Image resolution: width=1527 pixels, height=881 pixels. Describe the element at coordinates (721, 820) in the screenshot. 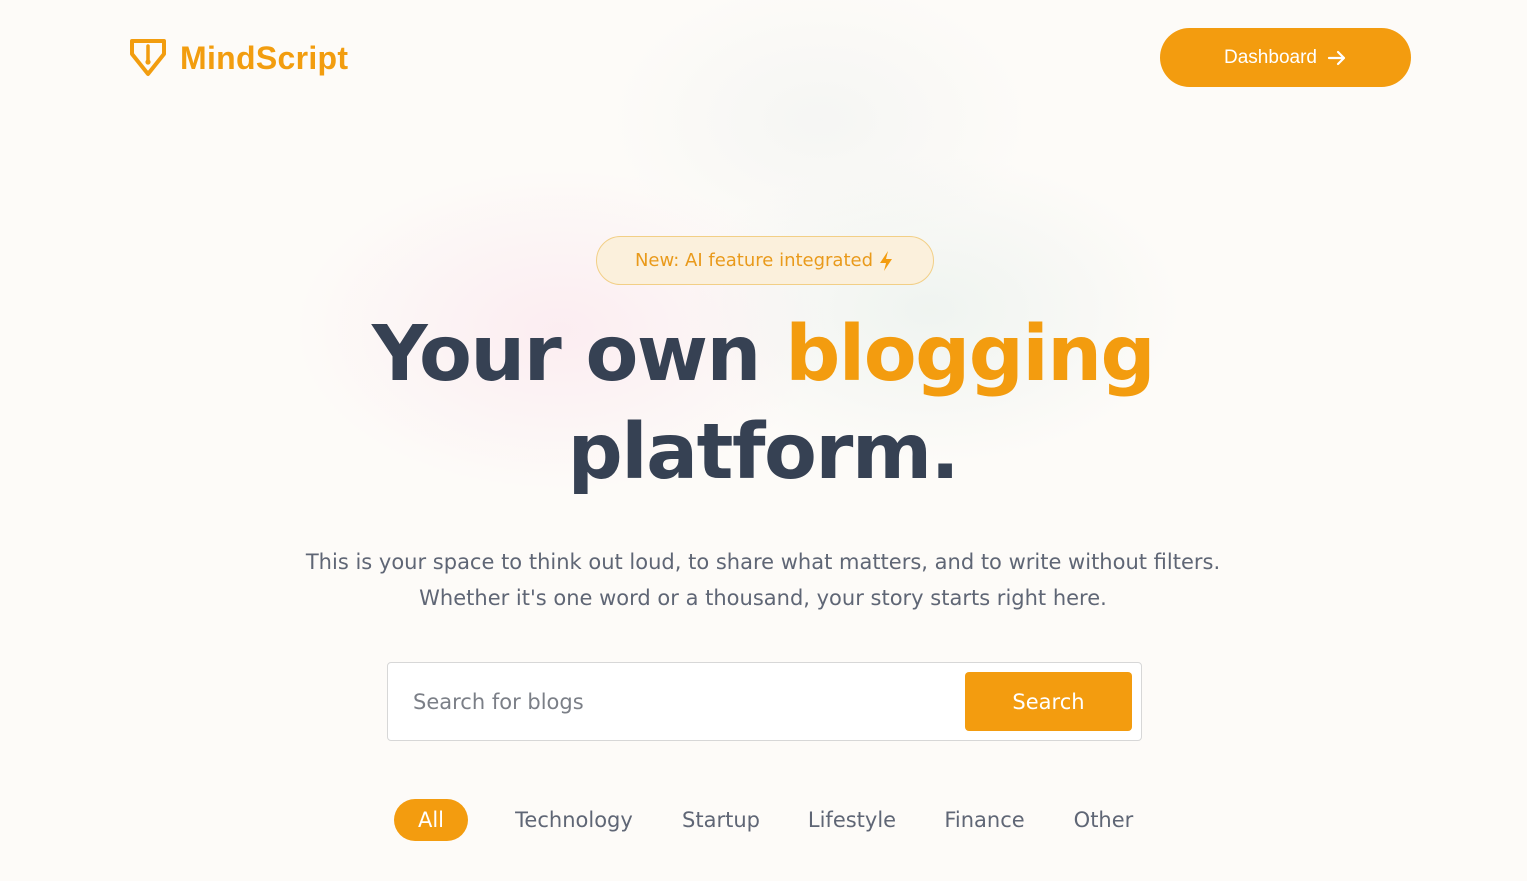

I see `category-startup: Startup` at that location.